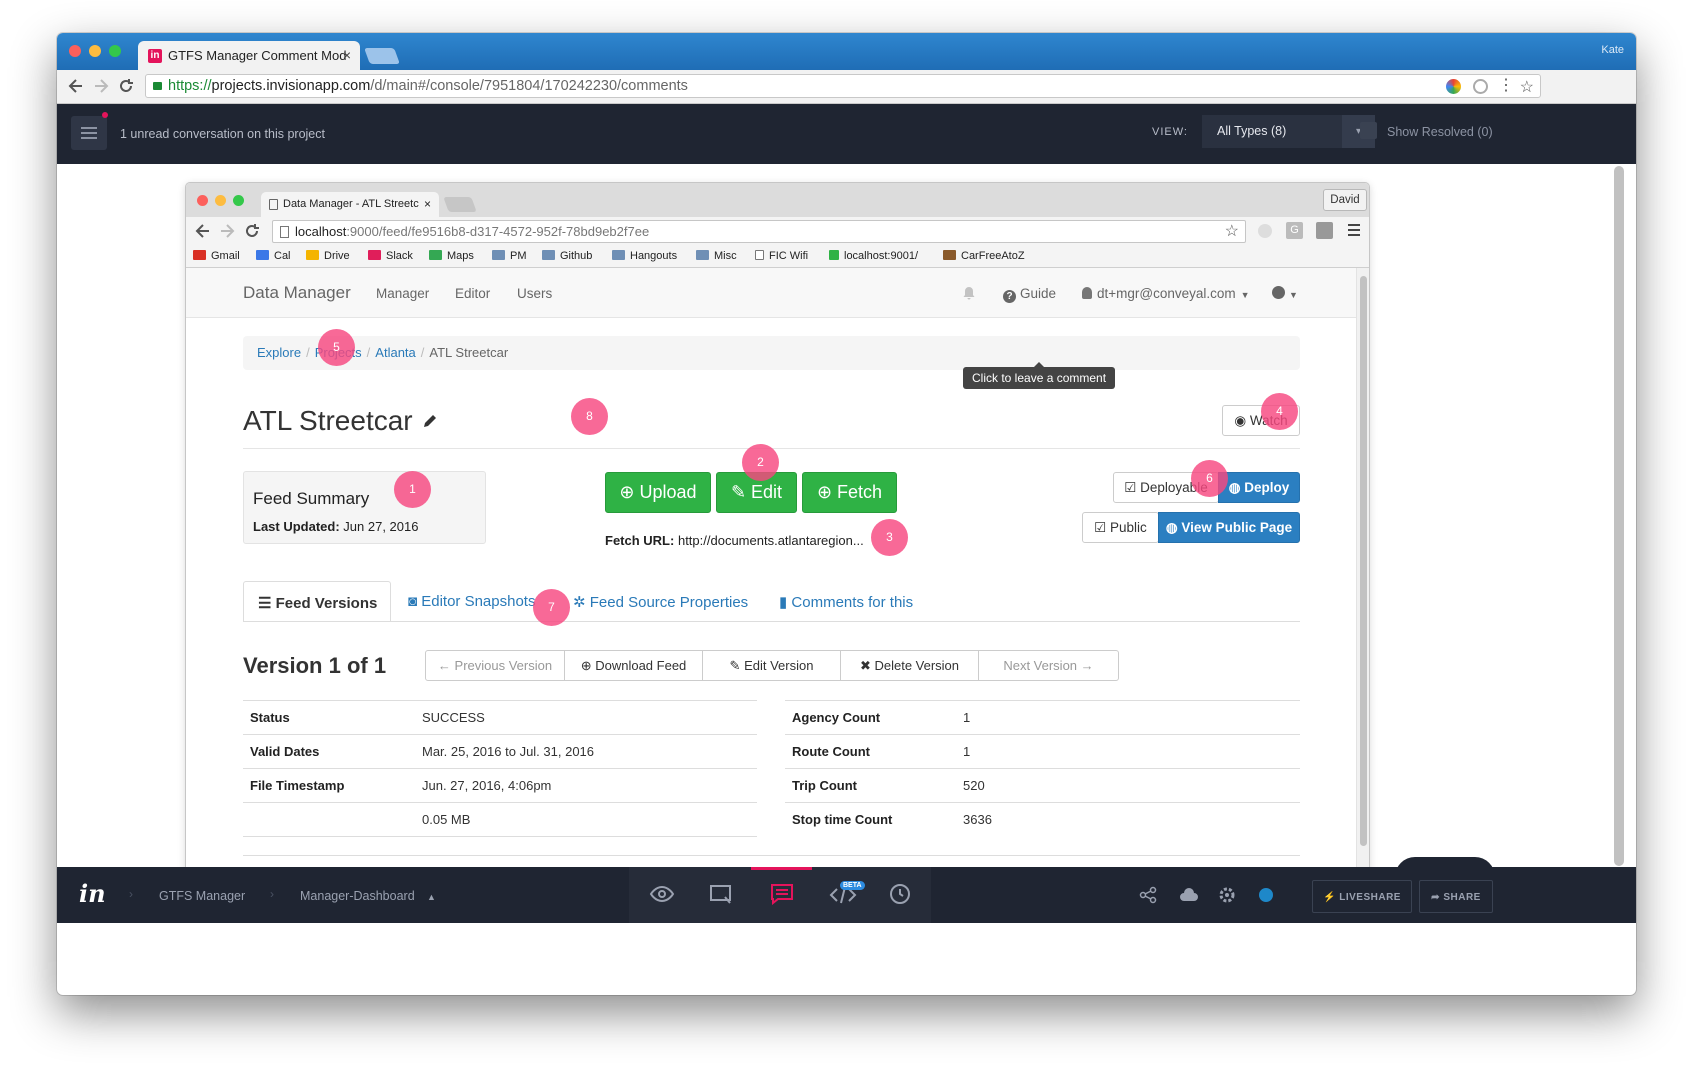 The height and width of the screenshot is (1075, 1693). Describe the element at coordinates (115, 51) in the screenshot. I see `maximize-window-icon` at that location.